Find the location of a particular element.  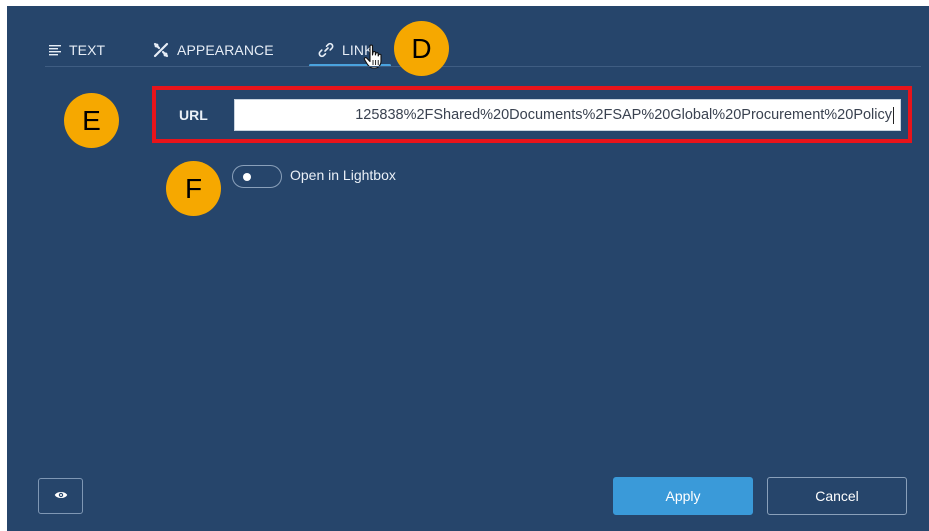

callout-e: E is located at coordinates (91, 120).